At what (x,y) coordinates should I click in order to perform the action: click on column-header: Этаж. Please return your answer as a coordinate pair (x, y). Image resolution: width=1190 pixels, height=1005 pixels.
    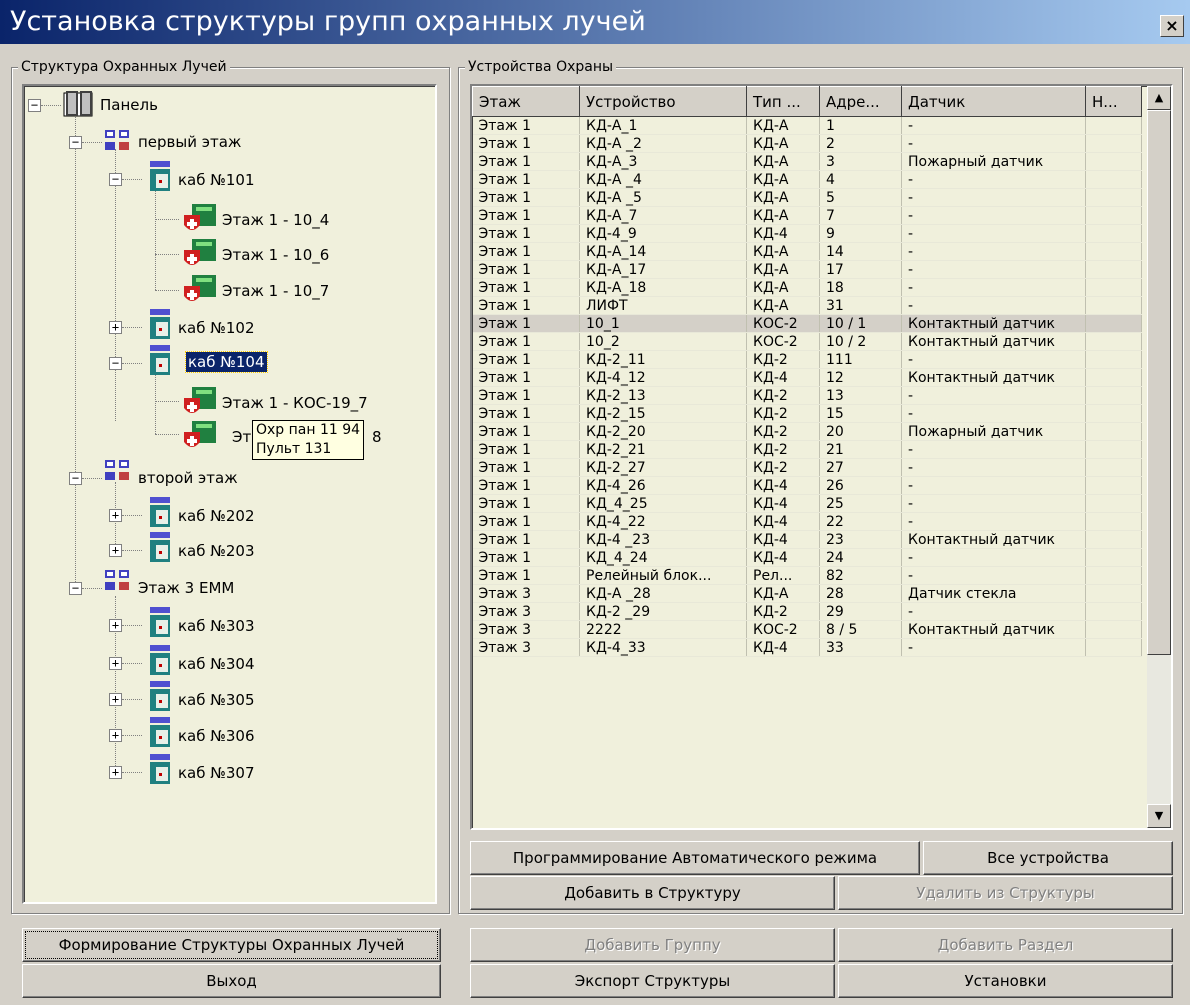
    Looking at the image, I should click on (526, 101).